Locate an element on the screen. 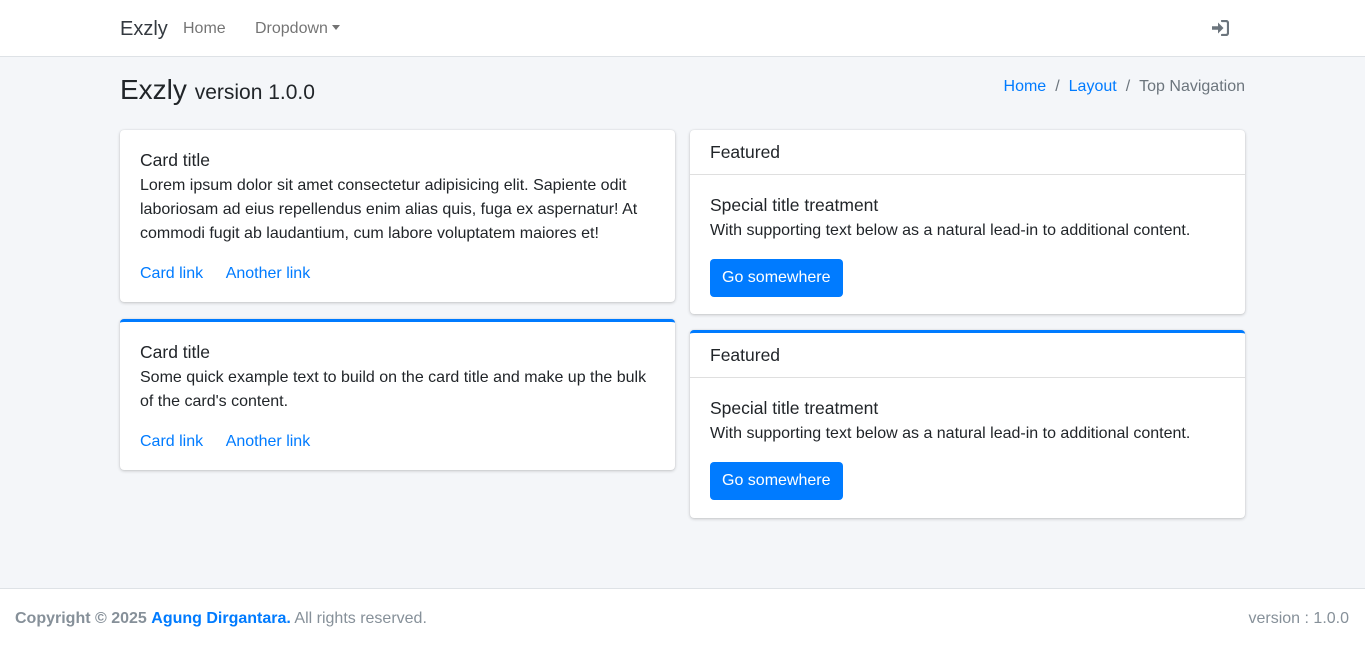 The image size is (1365, 645). author-link: Agung Dirgantara. is located at coordinates (221, 618).